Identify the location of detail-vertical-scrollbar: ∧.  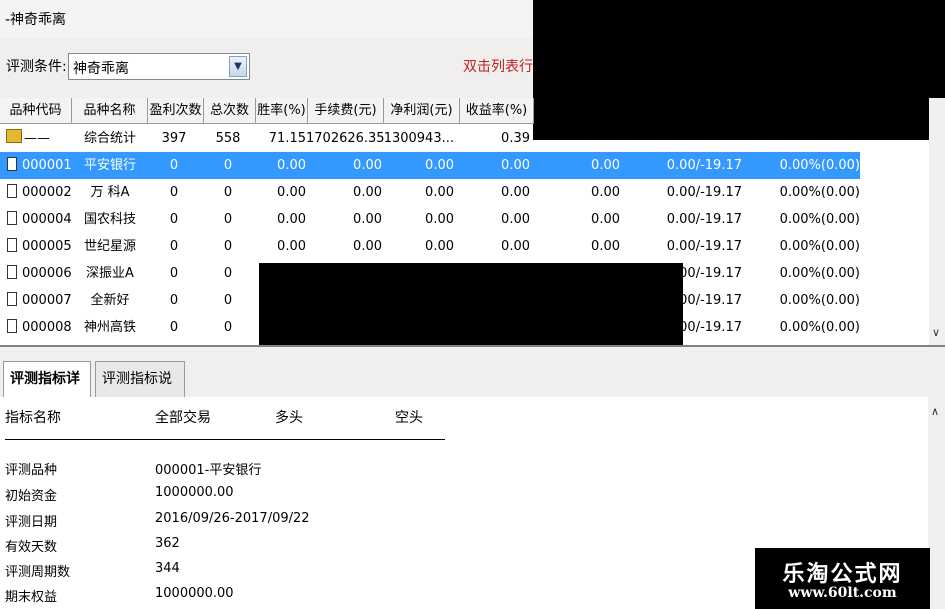
(936, 503).